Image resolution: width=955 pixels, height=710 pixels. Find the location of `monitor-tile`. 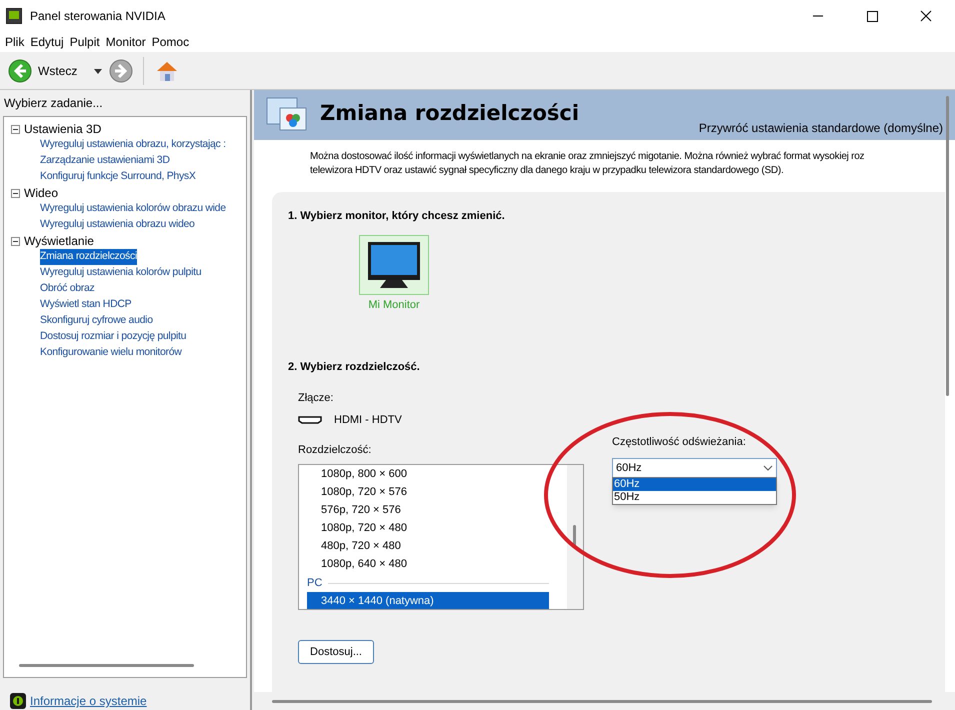

monitor-tile is located at coordinates (394, 264).